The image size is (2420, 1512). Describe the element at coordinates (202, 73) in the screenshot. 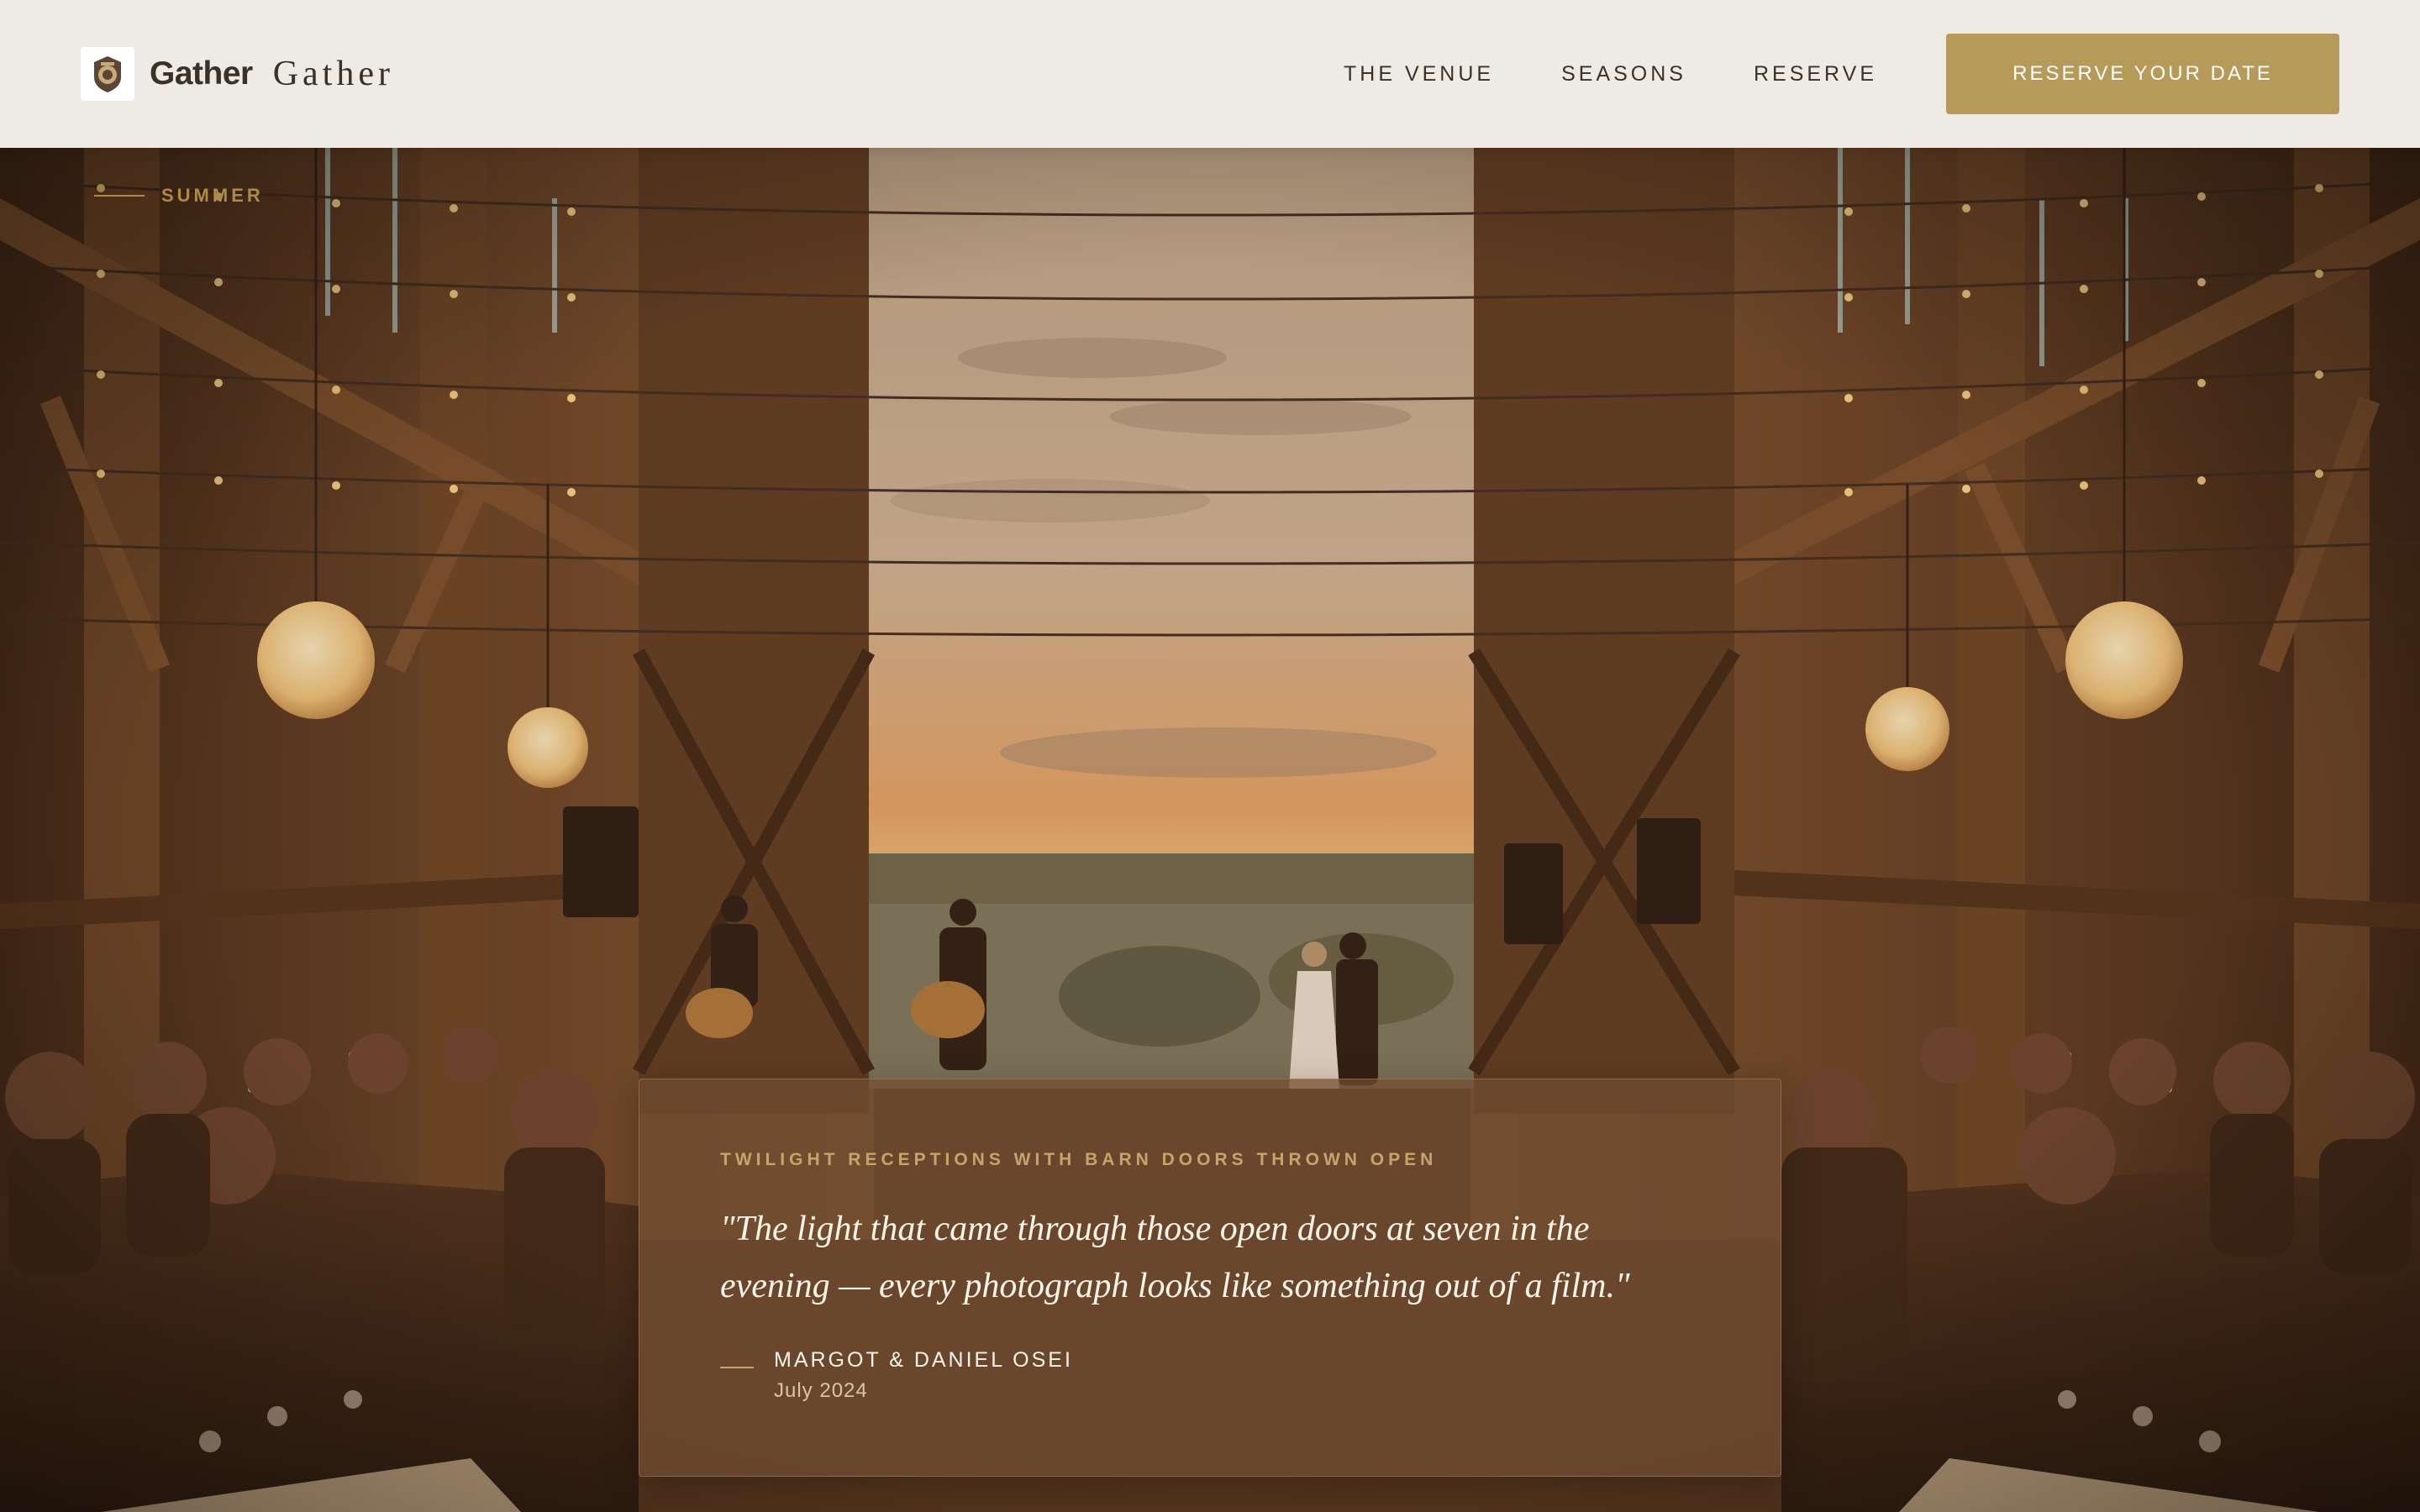

I see `logo-wordmark-bold: Gather` at that location.